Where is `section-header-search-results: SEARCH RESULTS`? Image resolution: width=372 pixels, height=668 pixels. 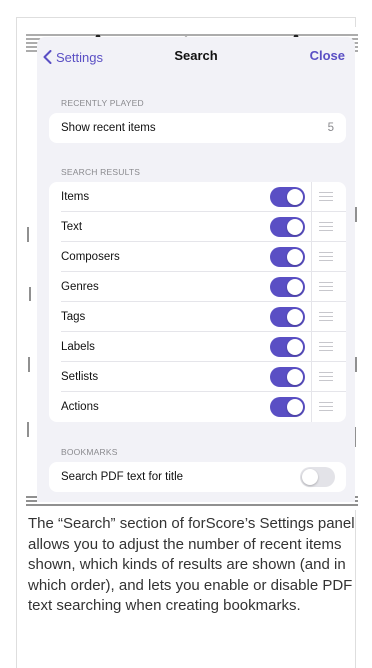
section-header-search-results: SEARCH RESULTS is located at coordinates (101, 172).